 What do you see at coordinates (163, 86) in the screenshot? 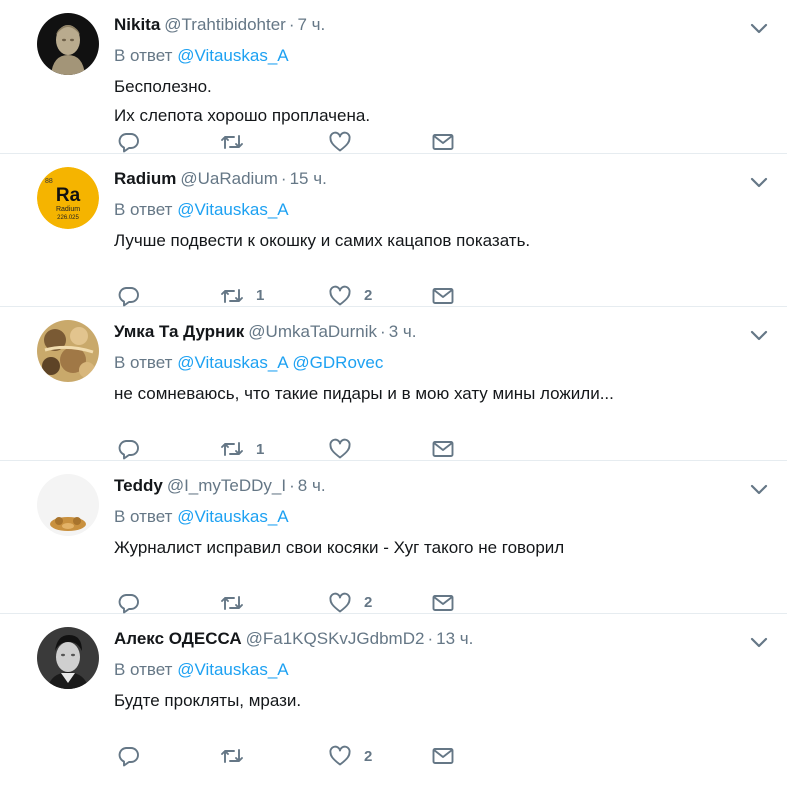
I see `tweet-text-line: Бесполезно.` at bounding box center [163, 86].